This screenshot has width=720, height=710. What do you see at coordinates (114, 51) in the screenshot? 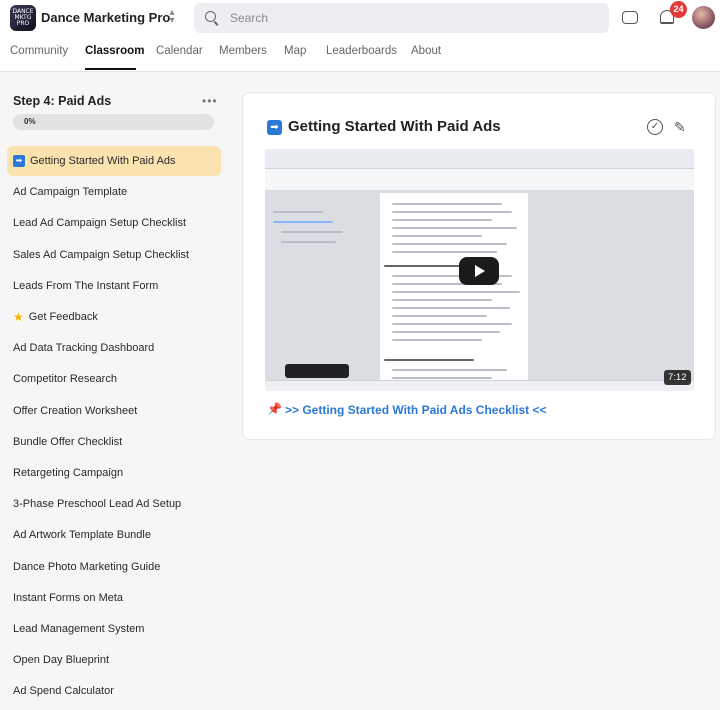
I see `tab-classroom: Classroom` at bounding box center [114, 51].